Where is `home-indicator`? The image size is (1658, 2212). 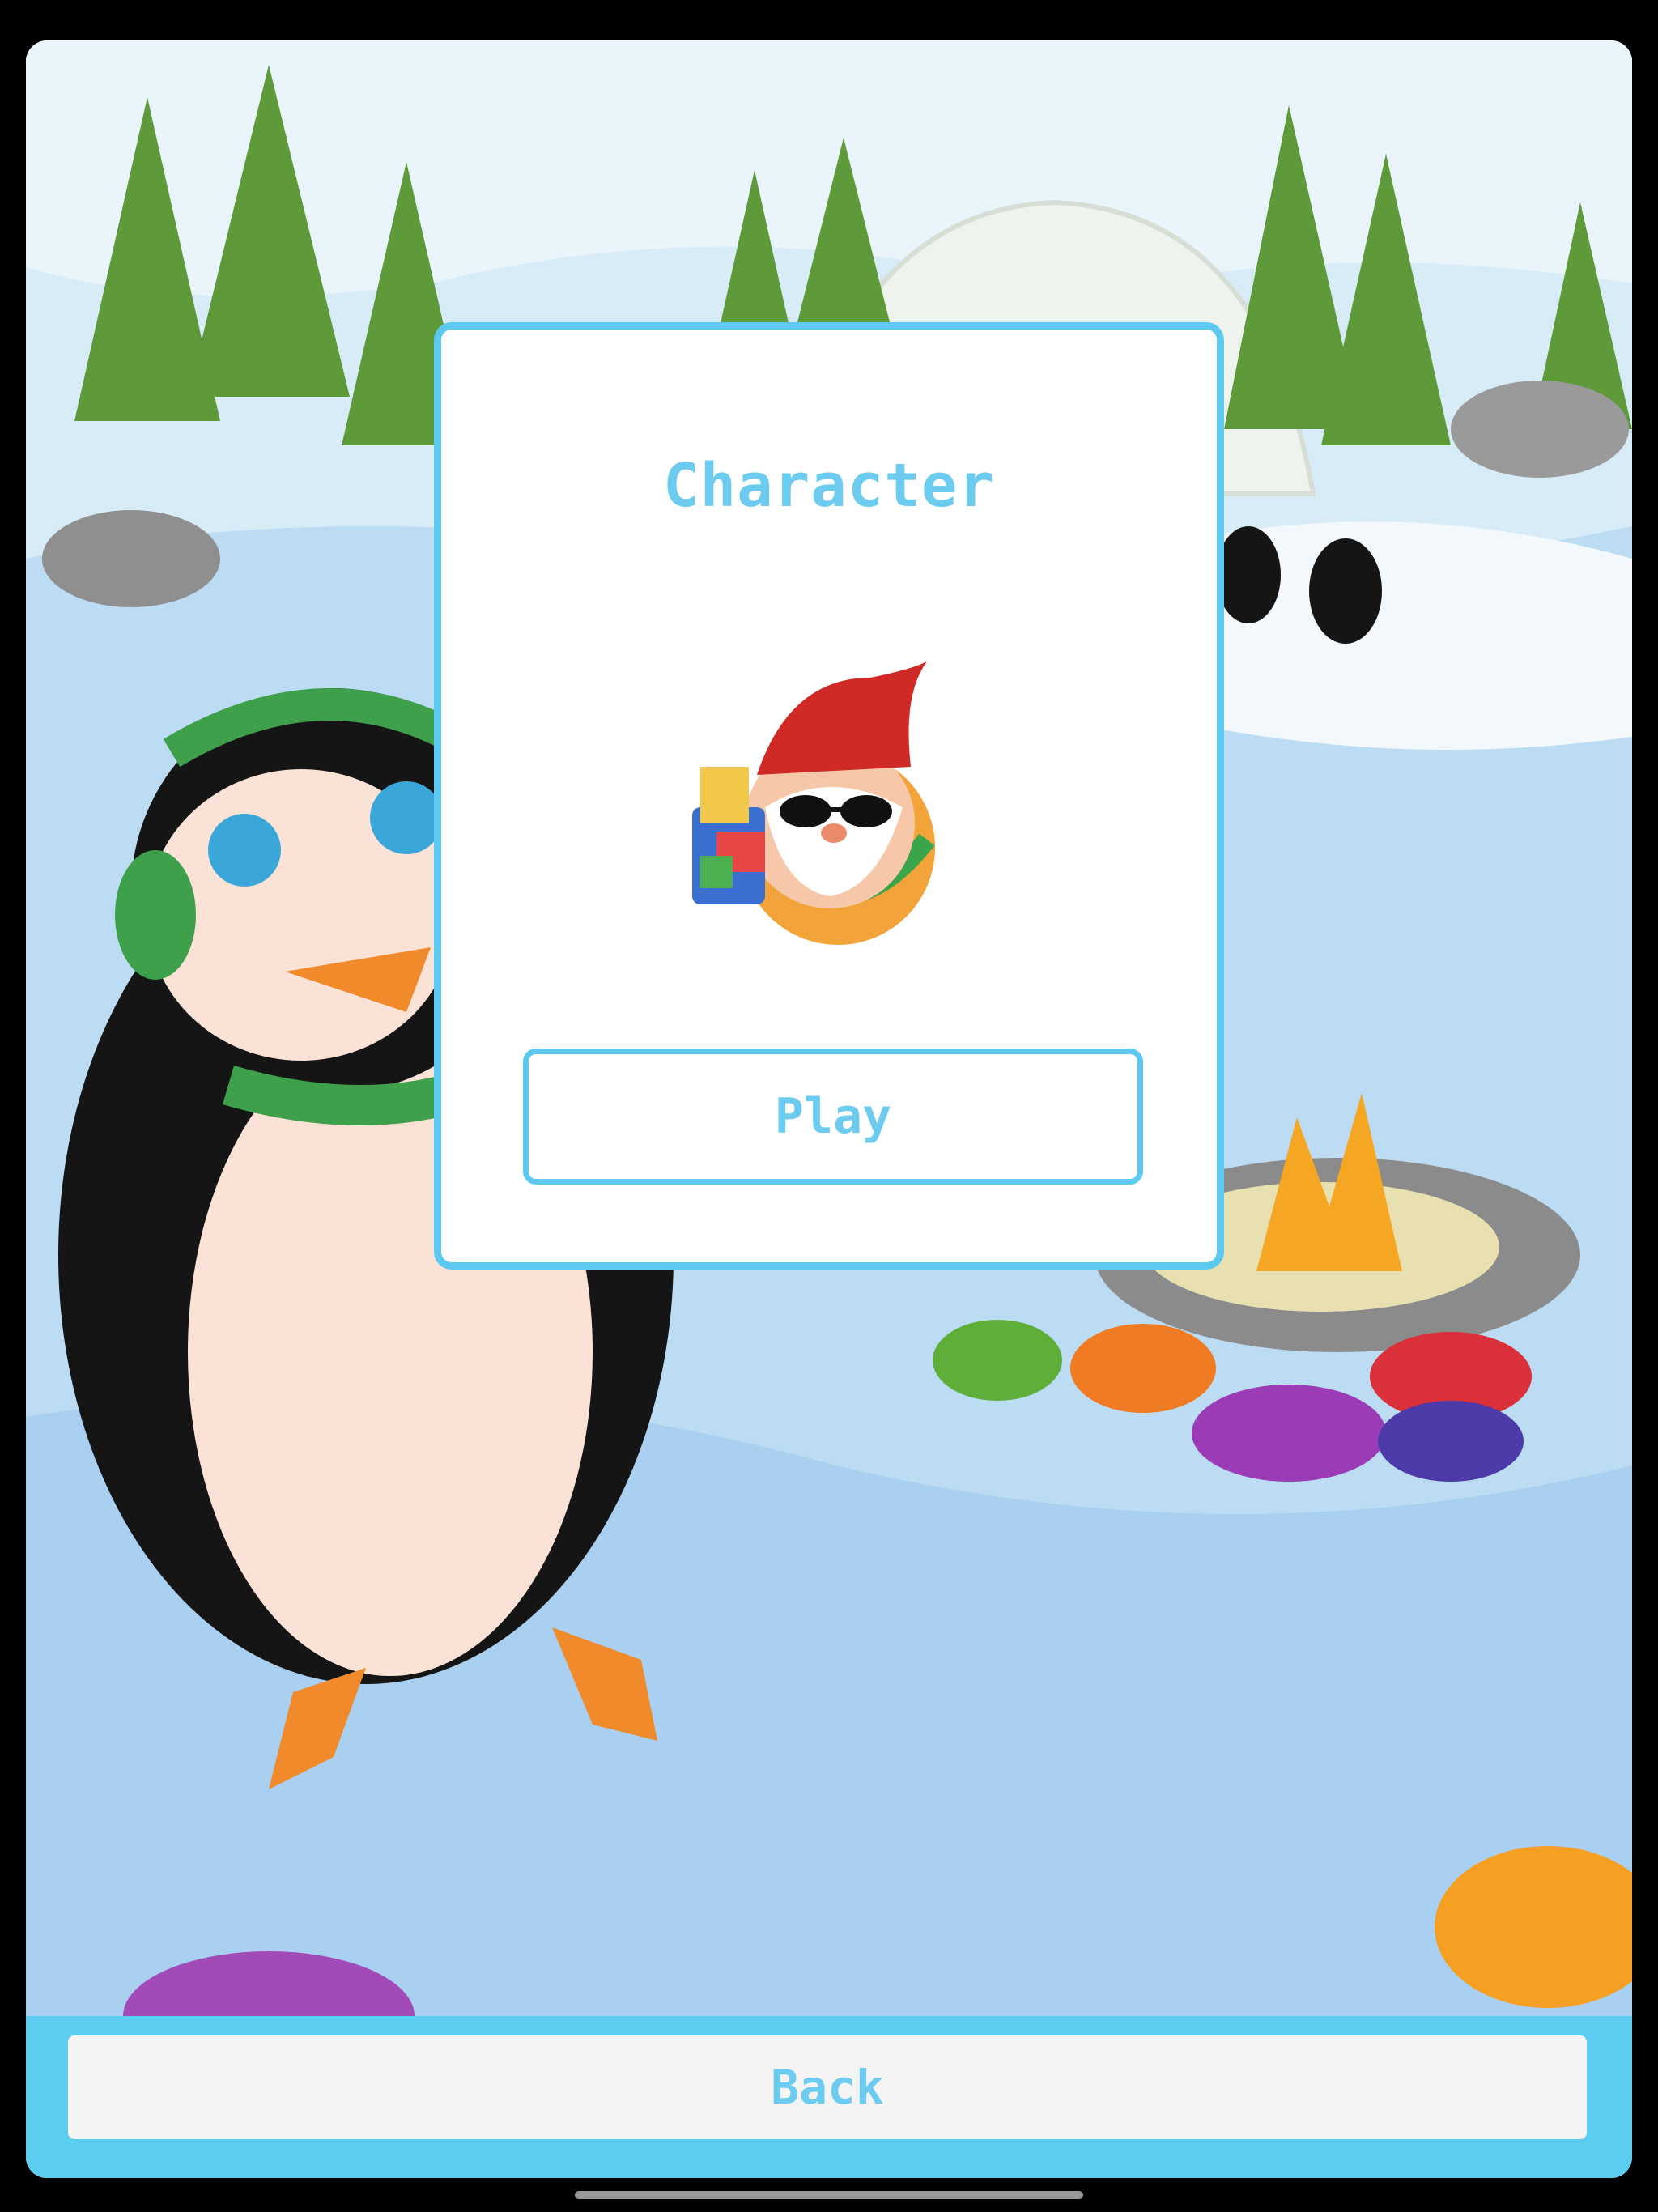
home-indicator is located at coordinates (829, 2195).